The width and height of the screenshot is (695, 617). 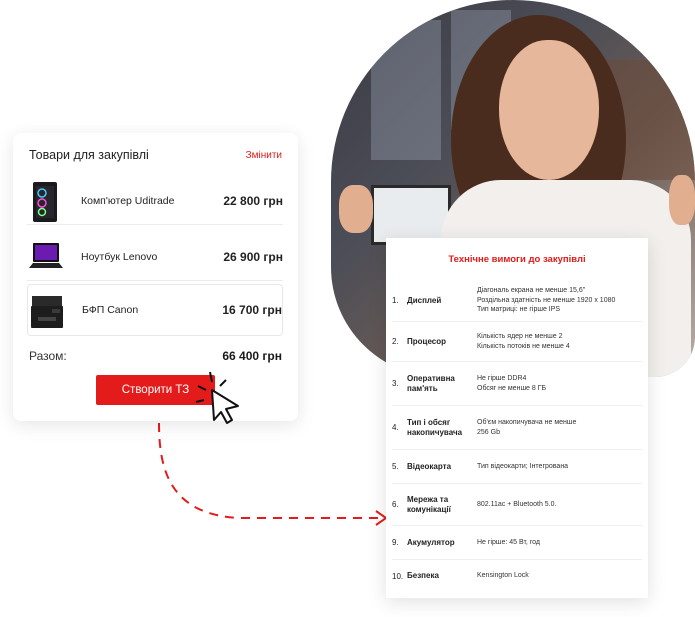 I want to click on item-price: 16 700 грн, so click(x=252, y=310).